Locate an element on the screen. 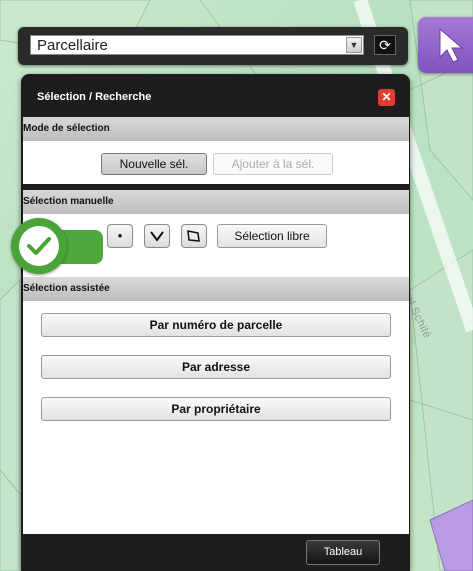  add-selection-button: Ajouter à la sél. is located at coordinates (273, 164).